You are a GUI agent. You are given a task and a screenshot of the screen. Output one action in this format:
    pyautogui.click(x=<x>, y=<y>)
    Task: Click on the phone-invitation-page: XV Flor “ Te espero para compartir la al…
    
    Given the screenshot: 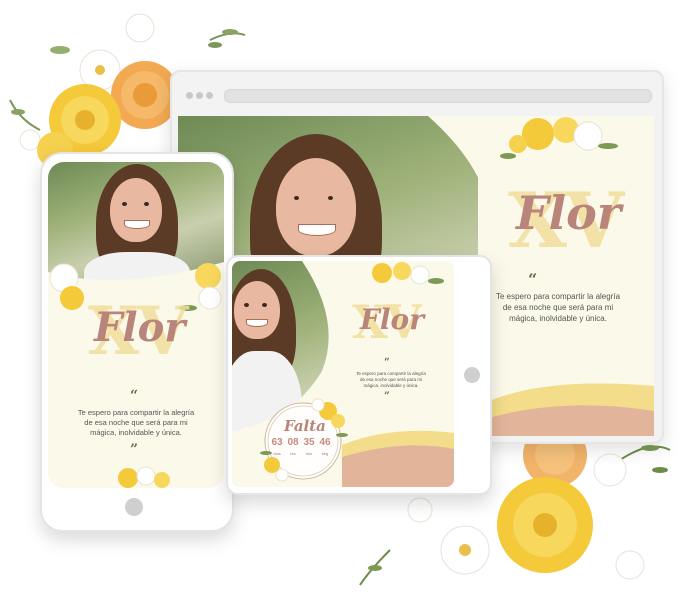 What is the action you would take?
    pyautogui.click(x=136, y=325)
    